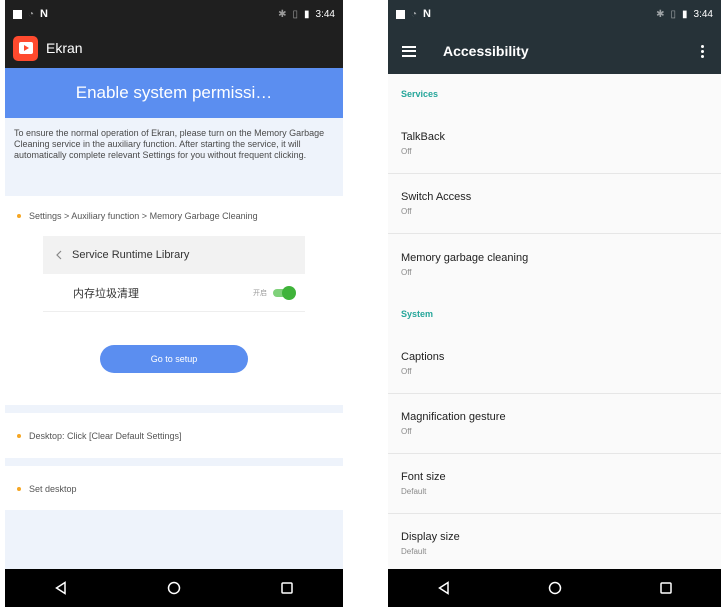 This screenshot has height=607, width=721. Describe the element at coordinates (486, 51) in the screenshot. I see `page-title: Accessibility` at that location.